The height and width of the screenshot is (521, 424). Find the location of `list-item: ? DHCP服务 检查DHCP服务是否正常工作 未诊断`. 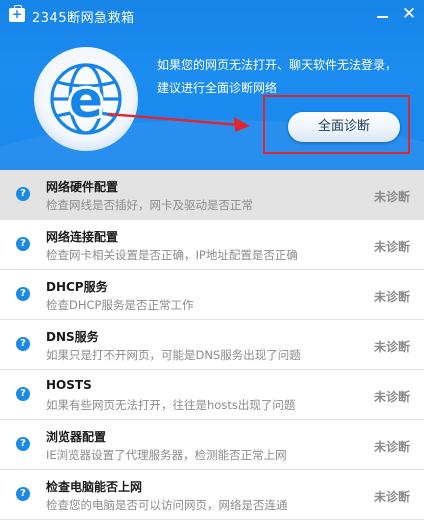

list-item: ? DHCP服务 检查DHCP服务是否正常工作 未诊断 is located at coordinates (212, 295).